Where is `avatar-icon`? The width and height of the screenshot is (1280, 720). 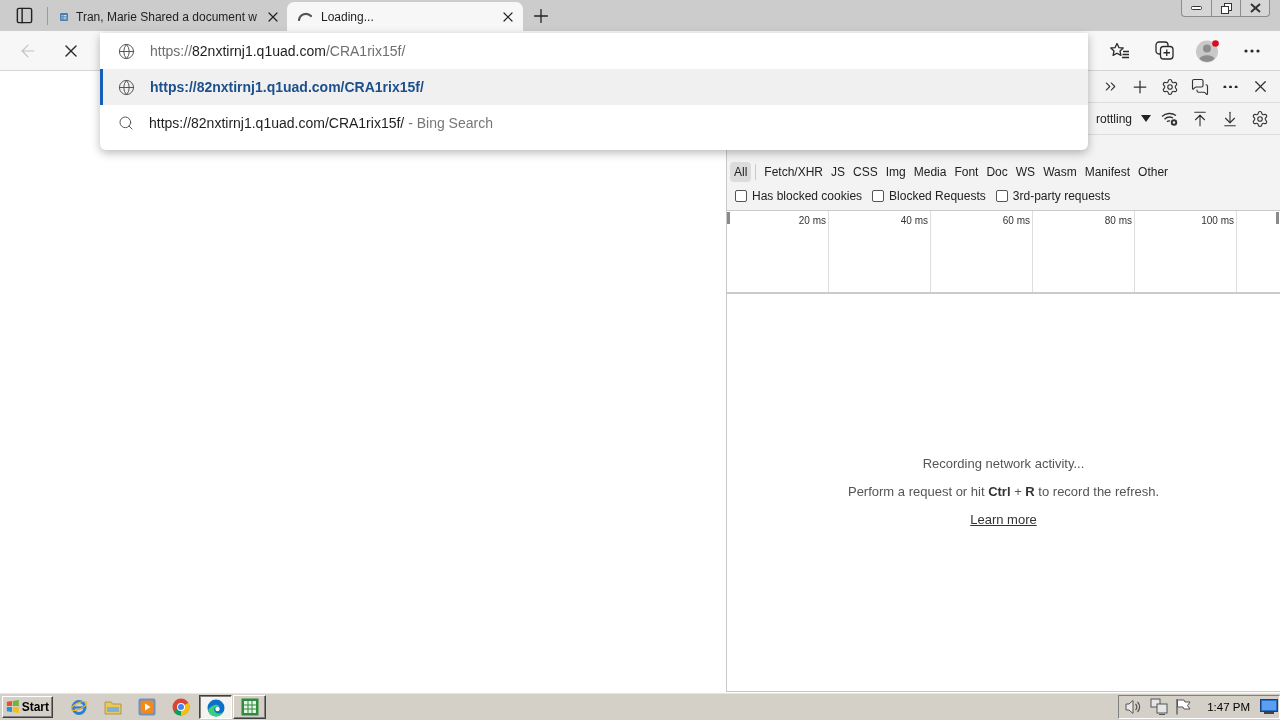
avatar-icon is located at coordinates (1208, 50).